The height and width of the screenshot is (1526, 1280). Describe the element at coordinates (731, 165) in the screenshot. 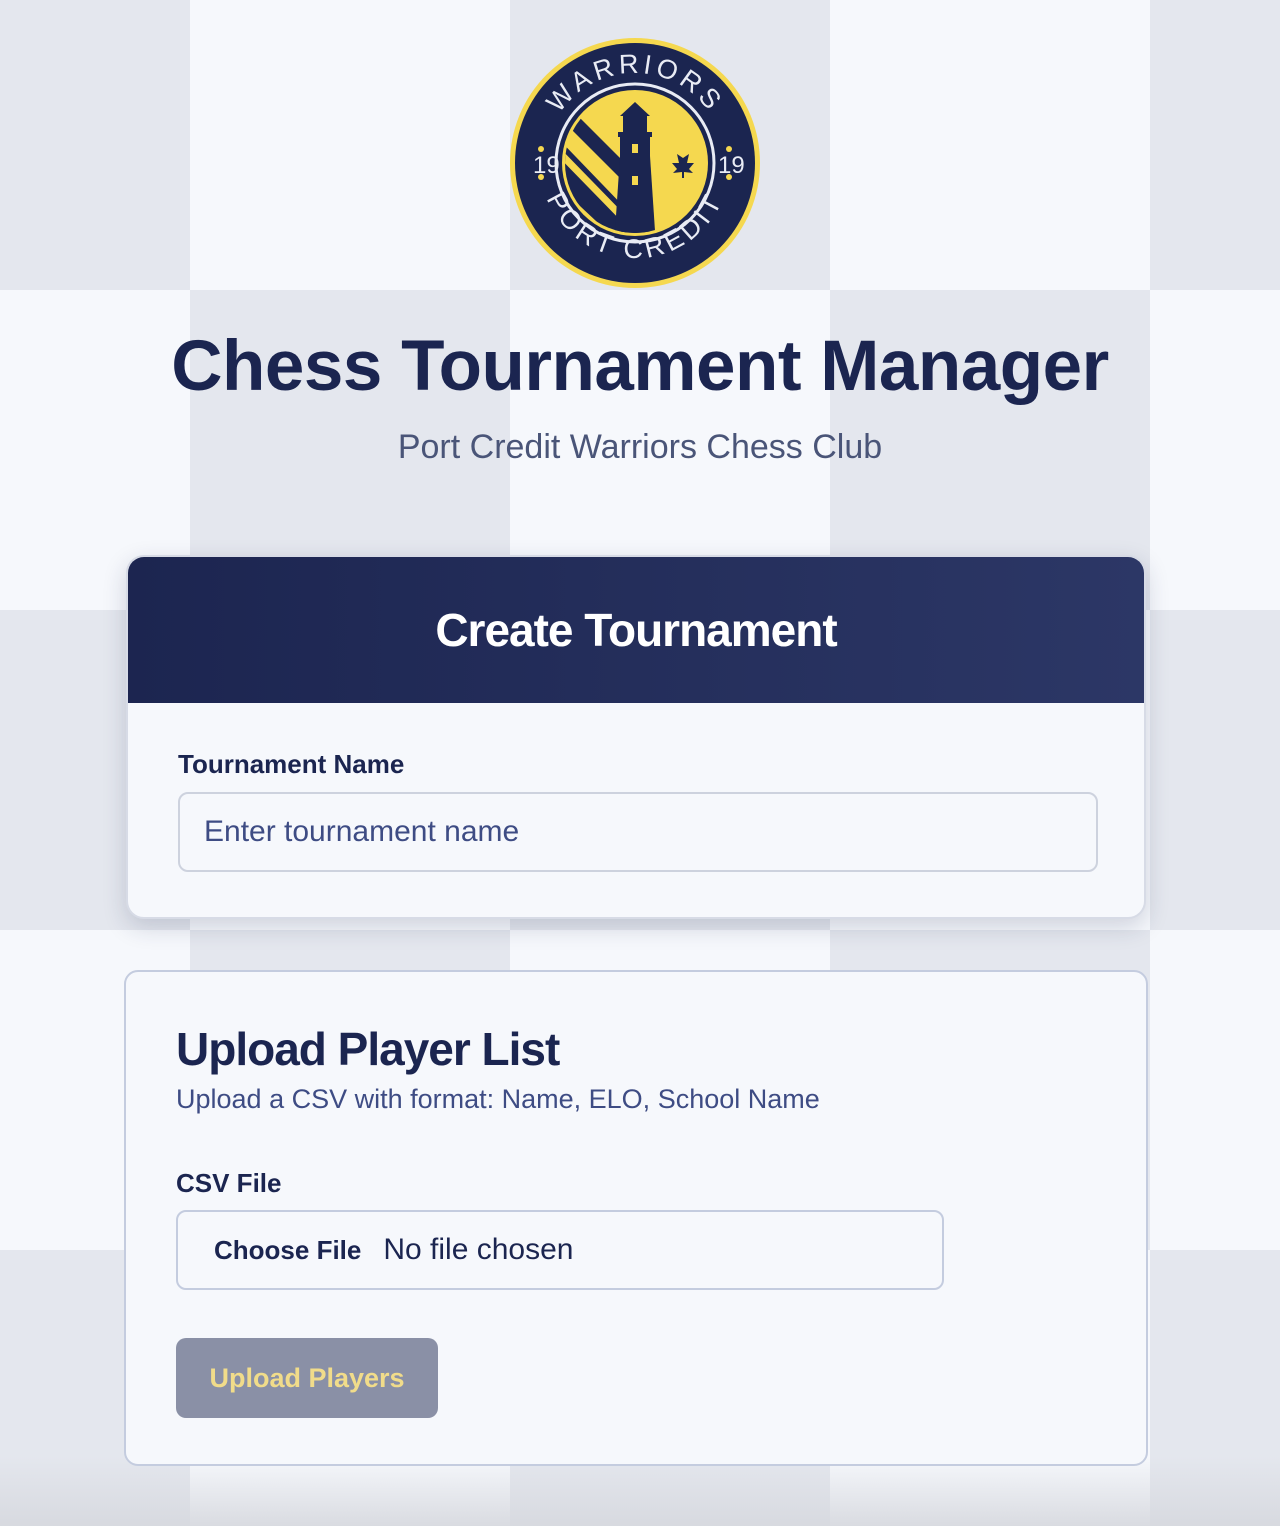

I see `logo-year-right: 19` at that location.